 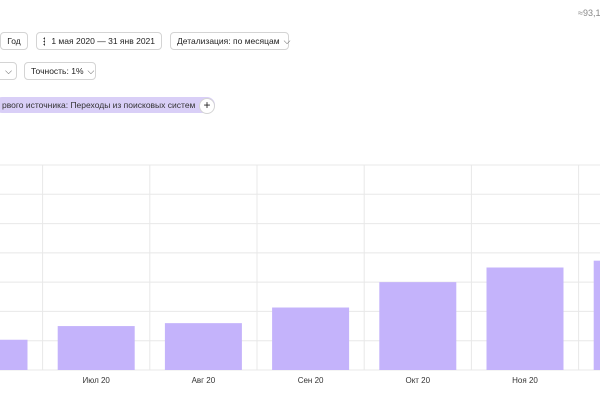 What do you see at coordinates (204, 380) in the screenshot?
I see `x-tick-label: Авг 20` at bounding box center [204, 380].